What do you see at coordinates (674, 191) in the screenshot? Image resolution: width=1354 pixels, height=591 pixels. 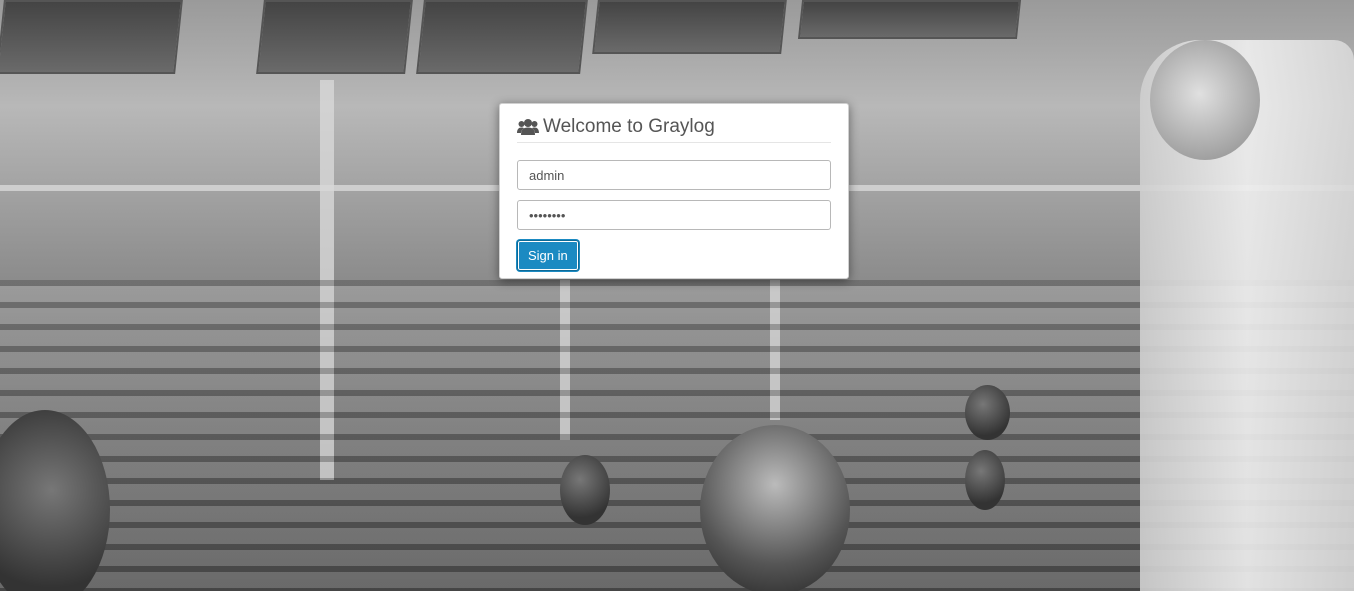 I see `login-dialog: Welcome to Graylog Sign in` at bounding box center [674, 191].